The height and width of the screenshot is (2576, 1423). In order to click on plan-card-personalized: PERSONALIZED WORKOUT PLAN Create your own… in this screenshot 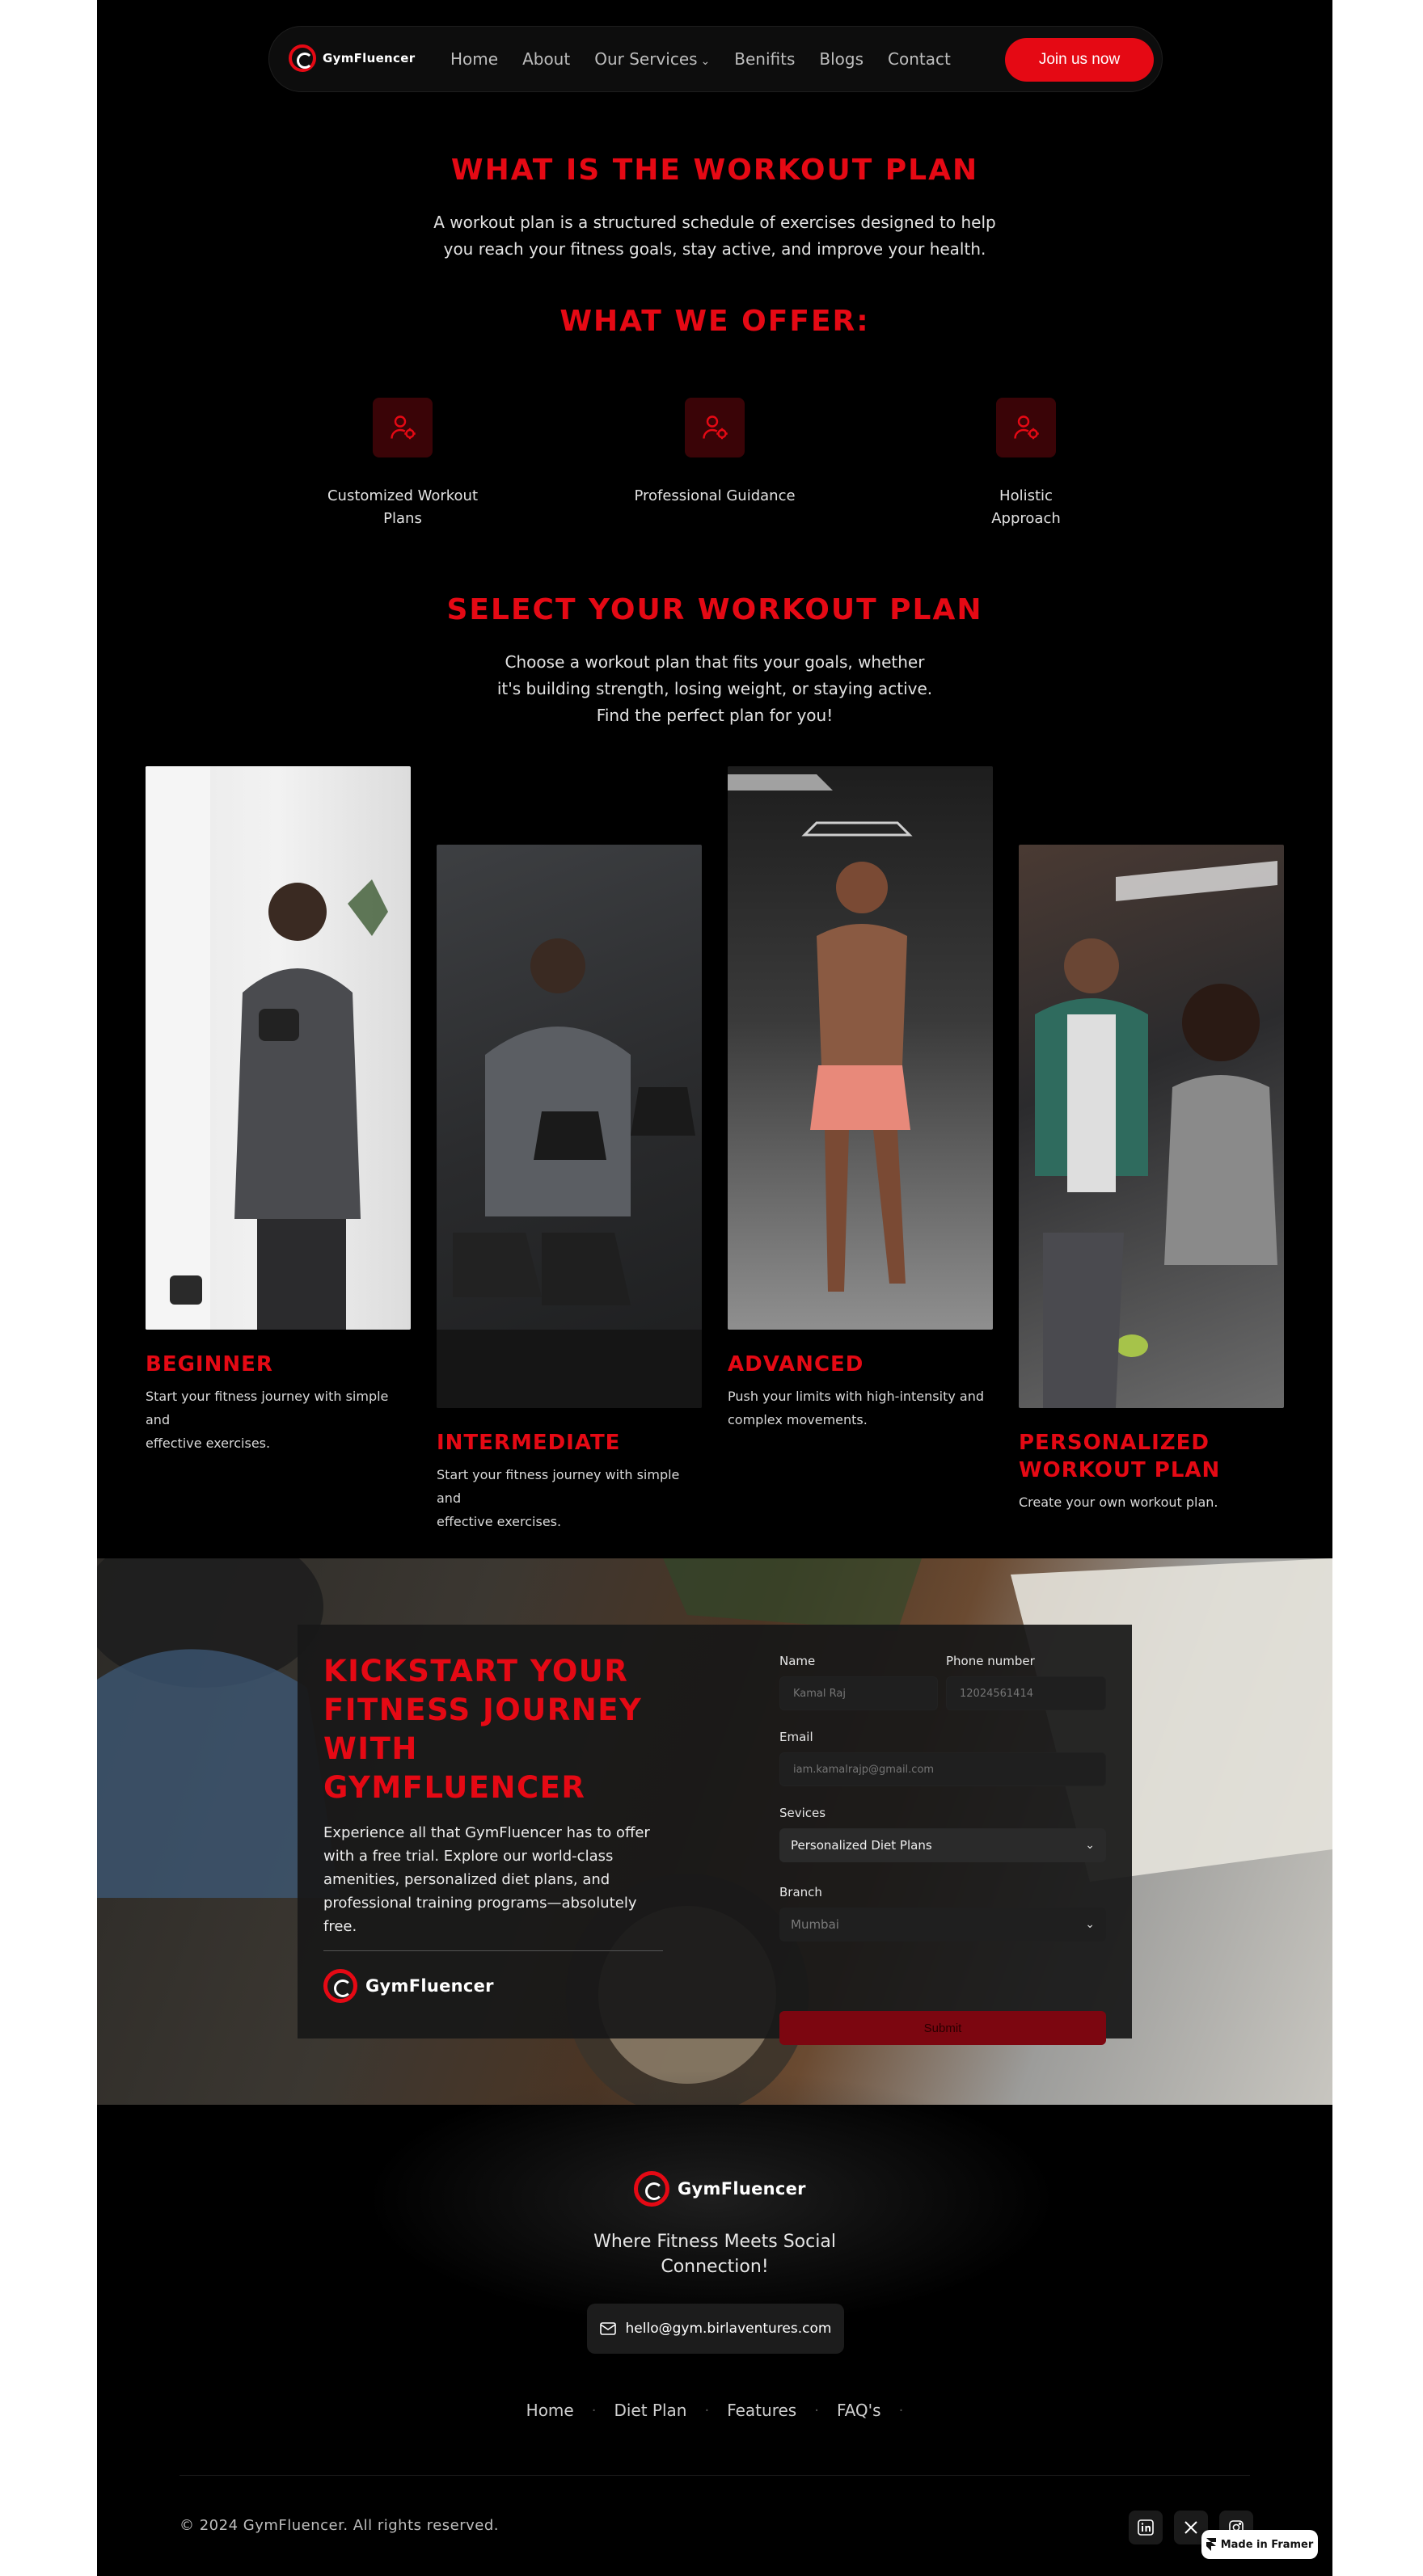, I will do `click(1151, 1179)`.